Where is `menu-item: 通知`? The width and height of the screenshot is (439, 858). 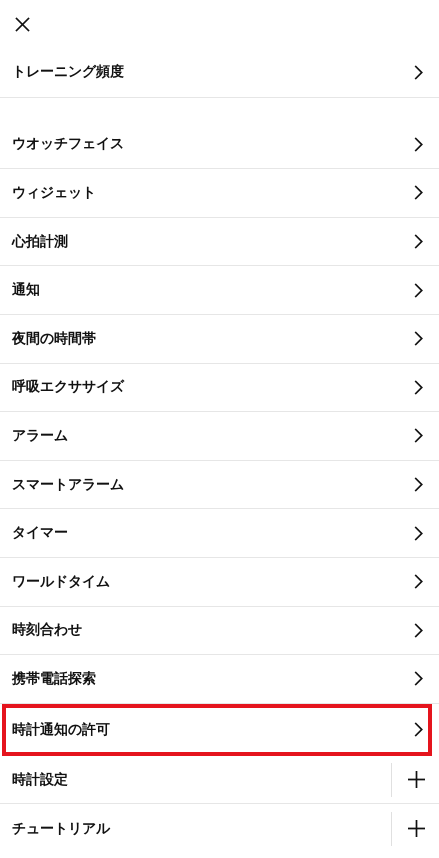
menu-item: 通知 is located at coordinates (219, 290).